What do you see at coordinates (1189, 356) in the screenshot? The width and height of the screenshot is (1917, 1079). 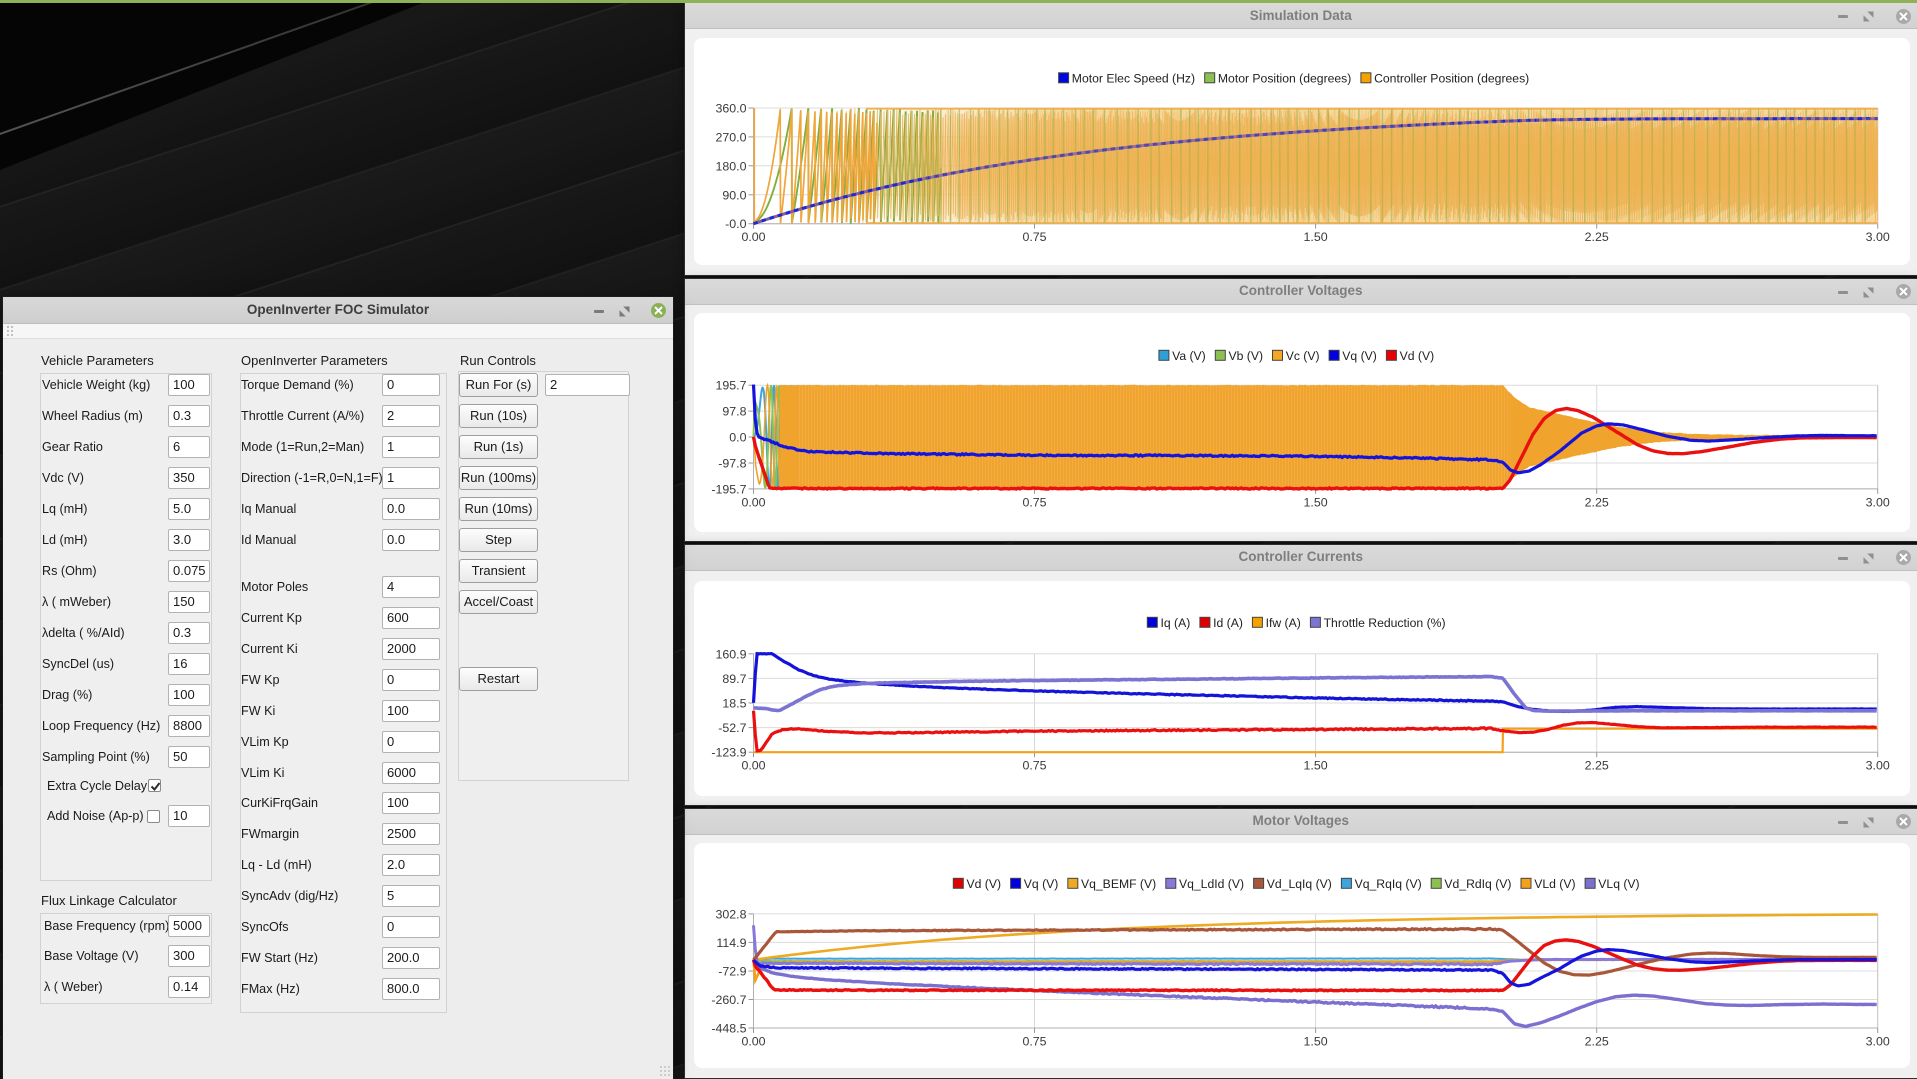 I see `svg-text: Va (V)` at bounding box center [1189, 356].